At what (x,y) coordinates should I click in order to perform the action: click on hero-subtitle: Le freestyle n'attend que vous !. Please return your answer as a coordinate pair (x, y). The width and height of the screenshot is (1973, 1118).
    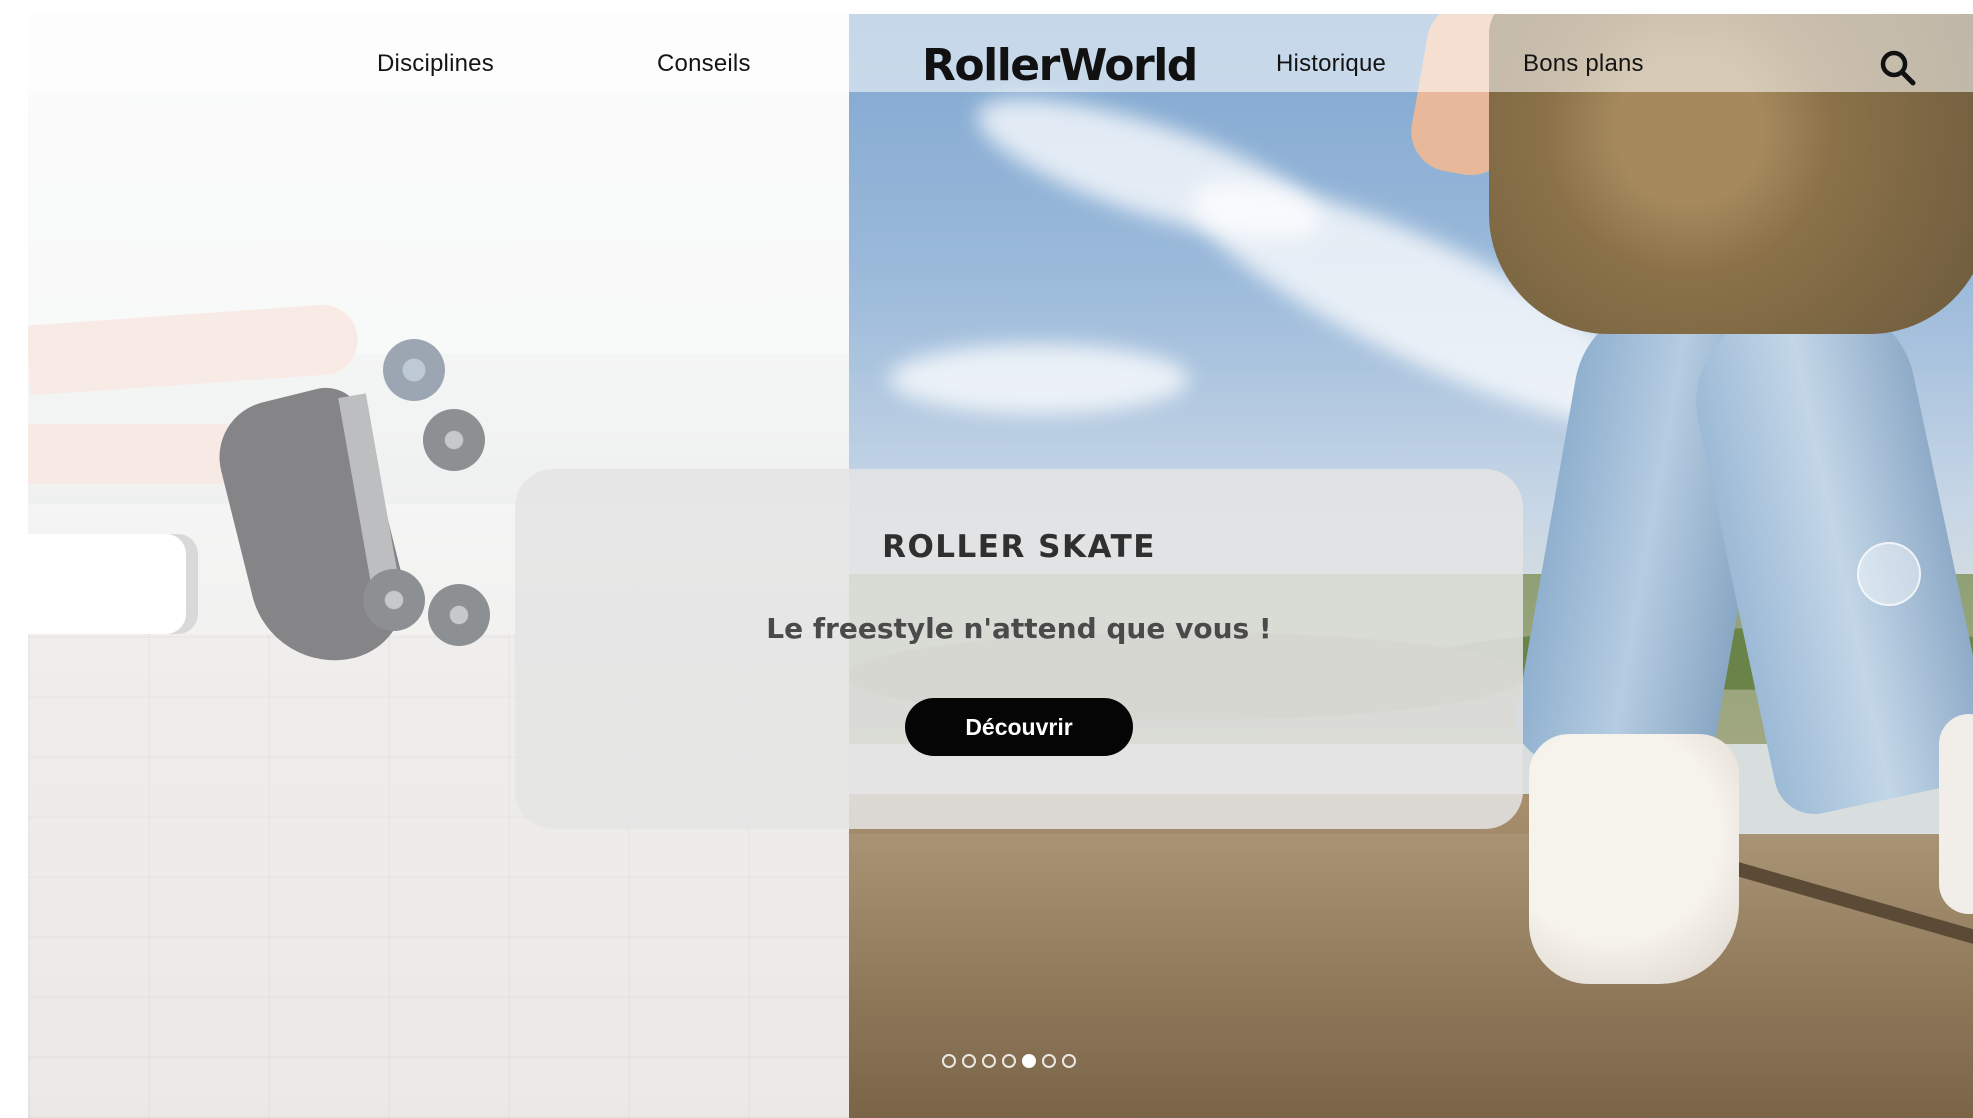
    Looking at the image, I should click on (1019, 628).